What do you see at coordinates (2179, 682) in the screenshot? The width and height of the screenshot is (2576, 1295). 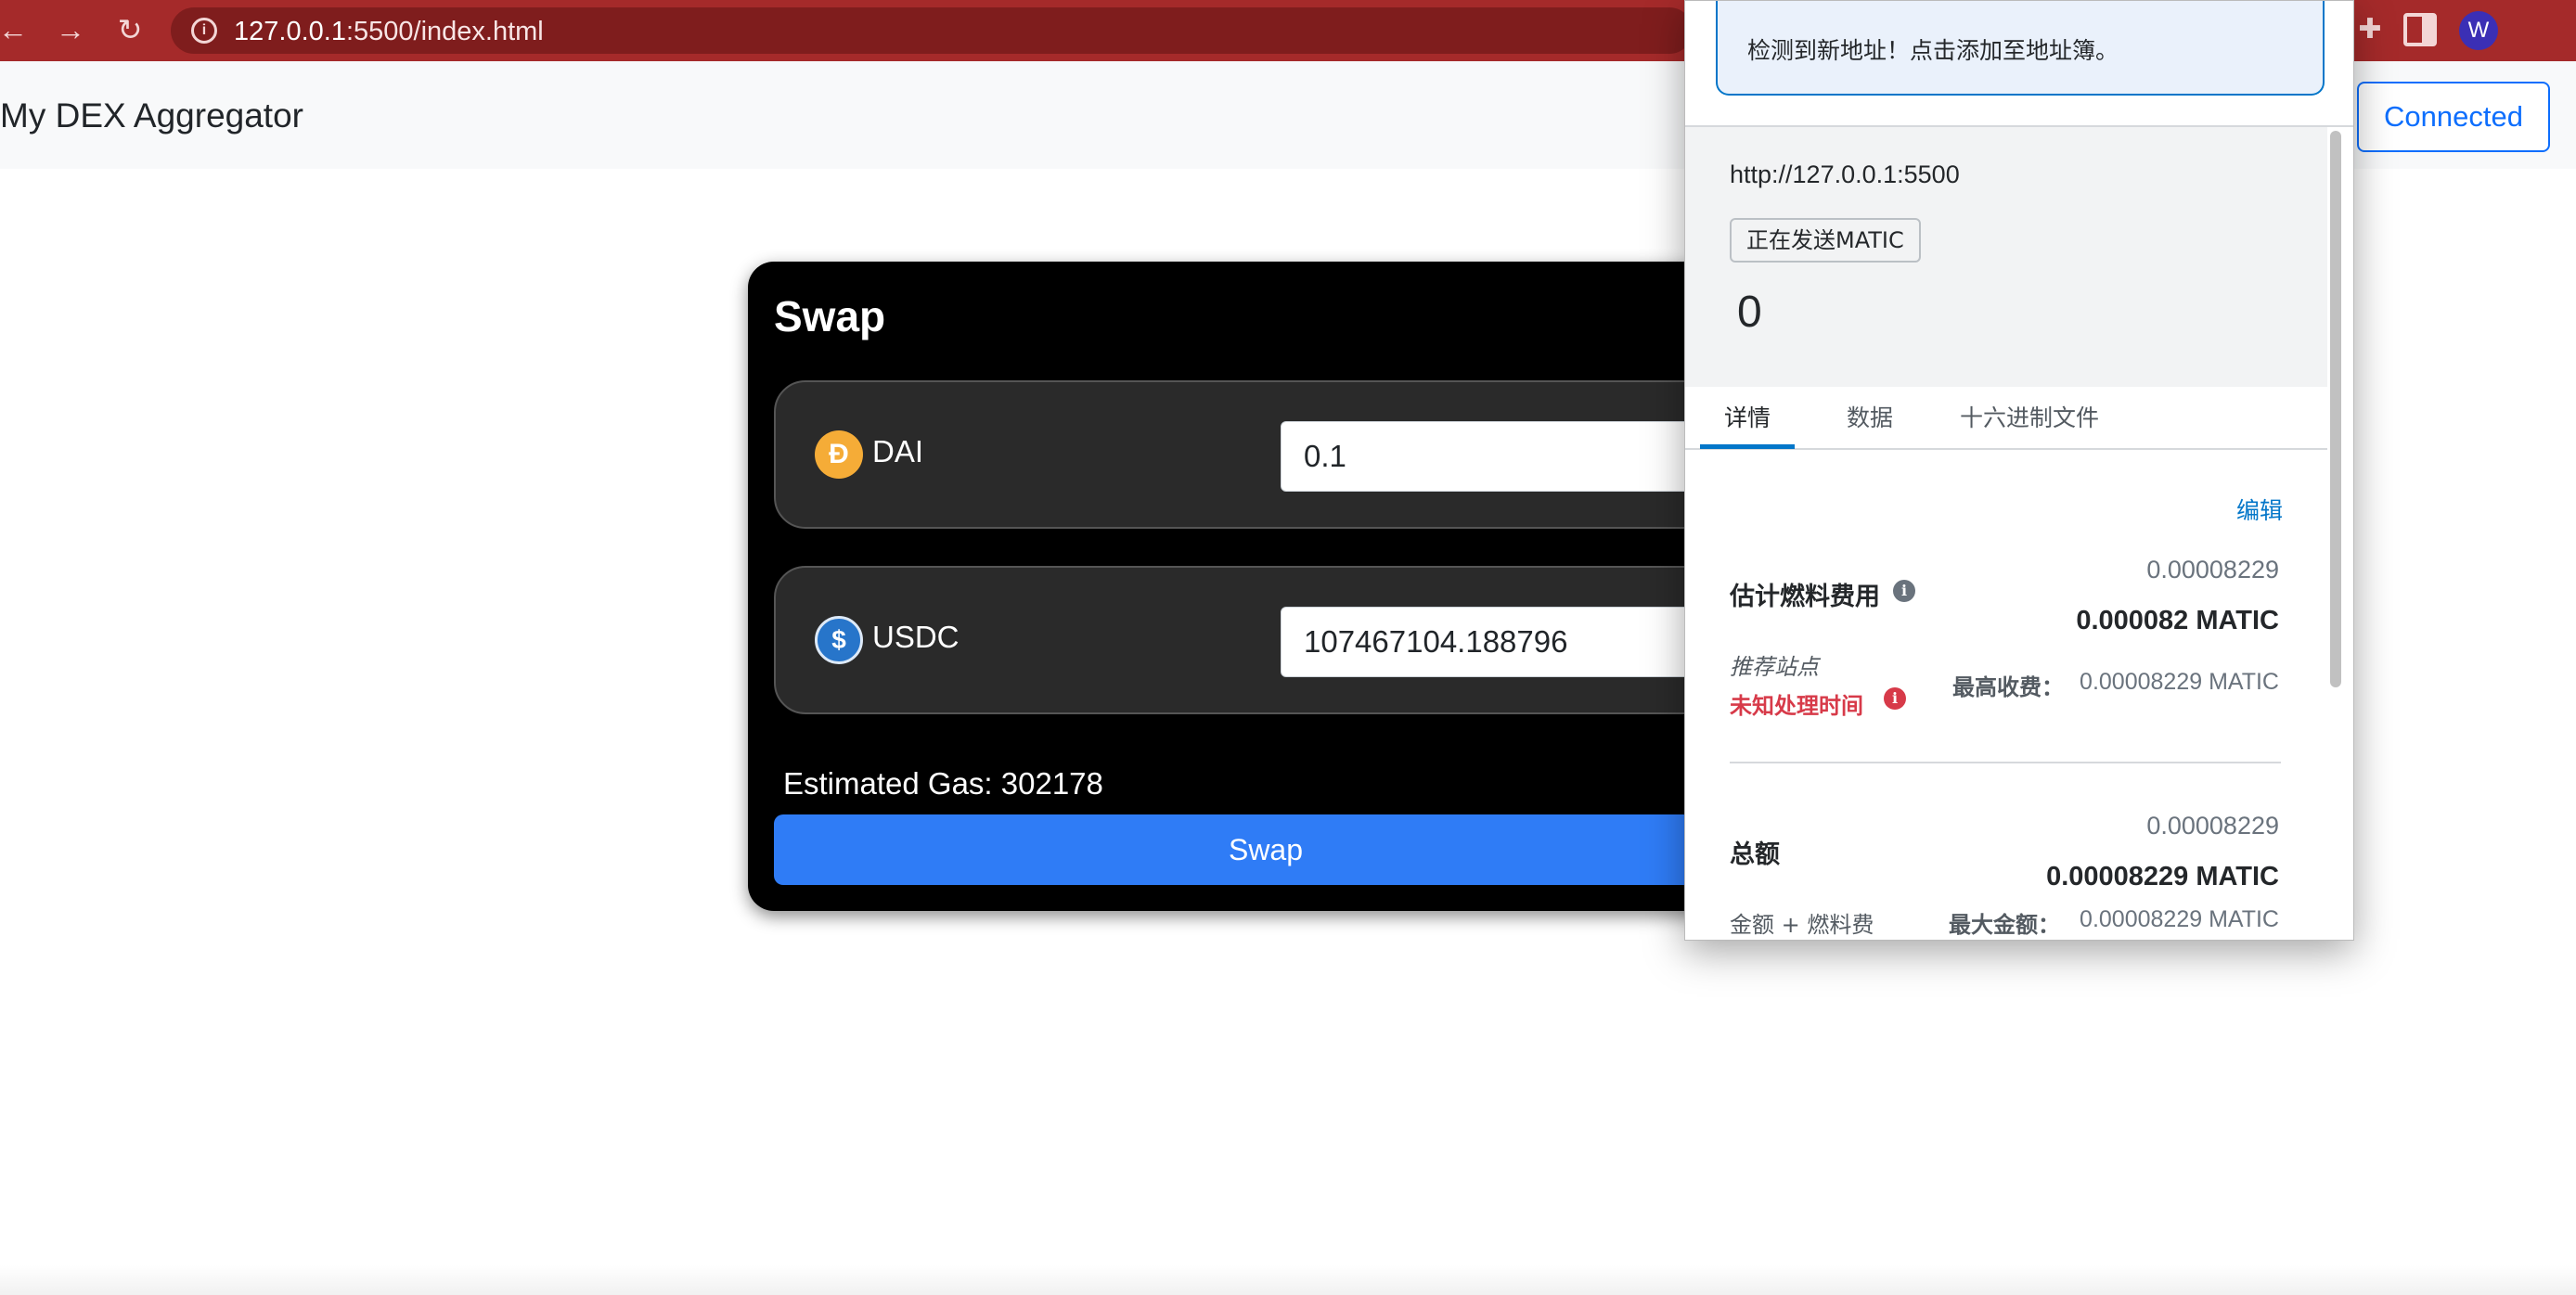 I see `max-fee-value: 0.00008229 MATIC` at bounding box center [2179, 682].